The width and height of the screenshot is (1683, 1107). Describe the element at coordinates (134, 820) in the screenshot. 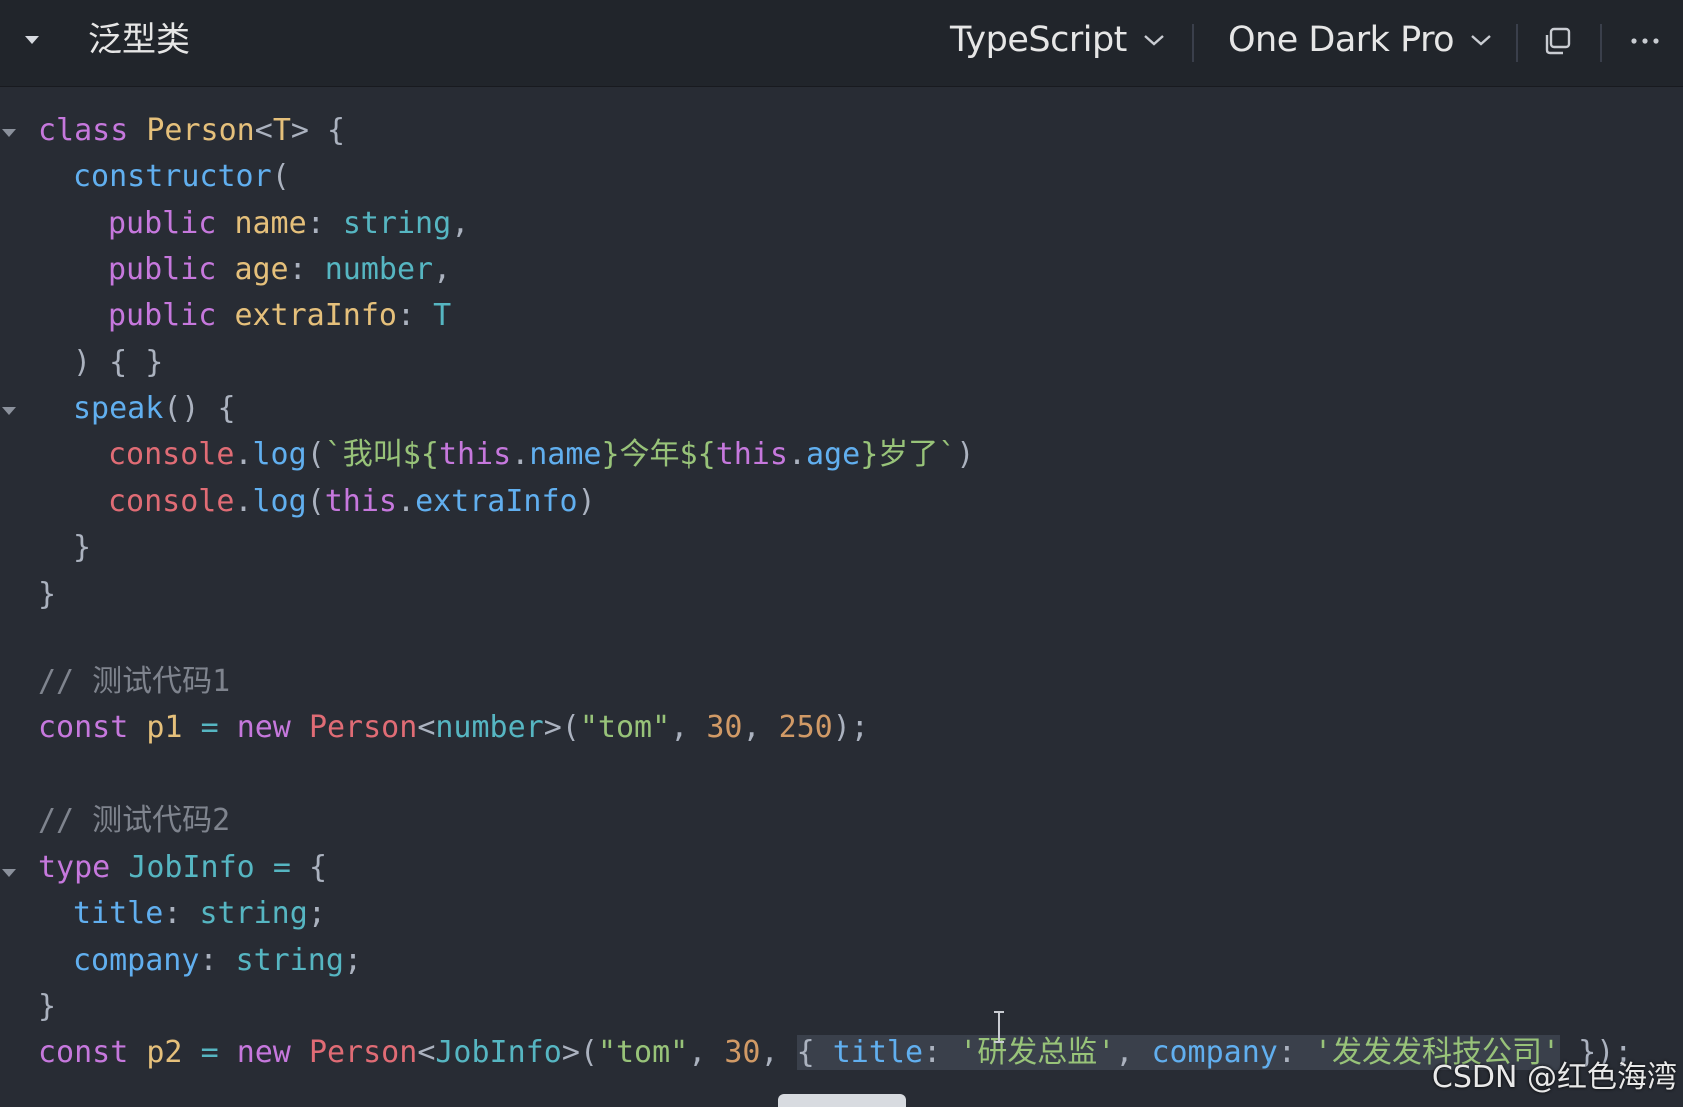

I see `code-comment: // 测试代码2` at that location.